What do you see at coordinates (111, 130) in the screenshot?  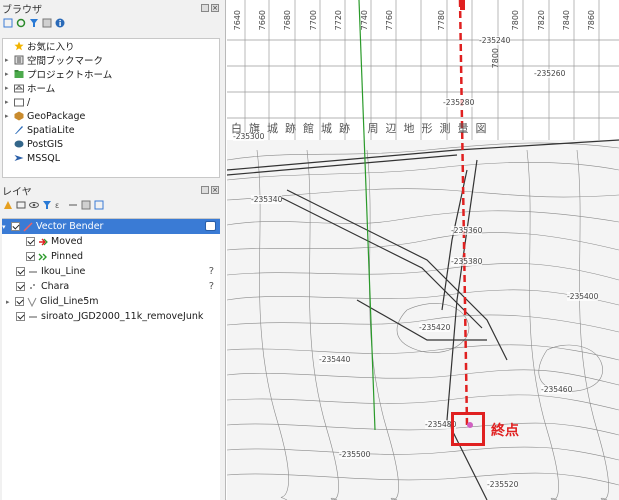 I see `browser-item-spatialite: SpatiaLite` at bounding box center [111, 130].